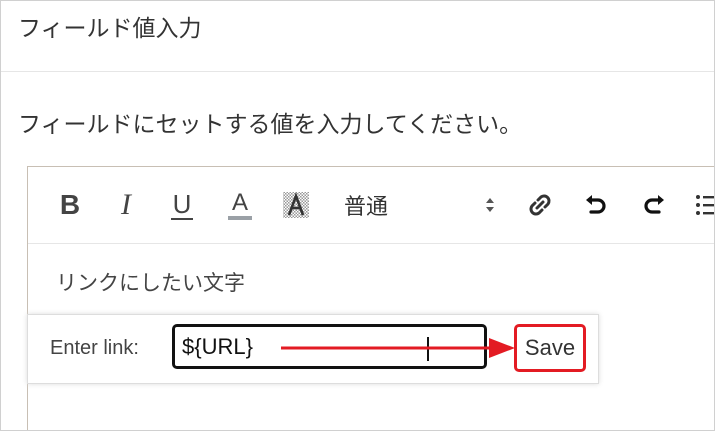 Image resolution: width=715 pixels, height=431 pixels. What do you see at coordinates (94, 348) in the screenshot?
I see `enter-link-label: Enter link:` at bounding box center [94, 348].